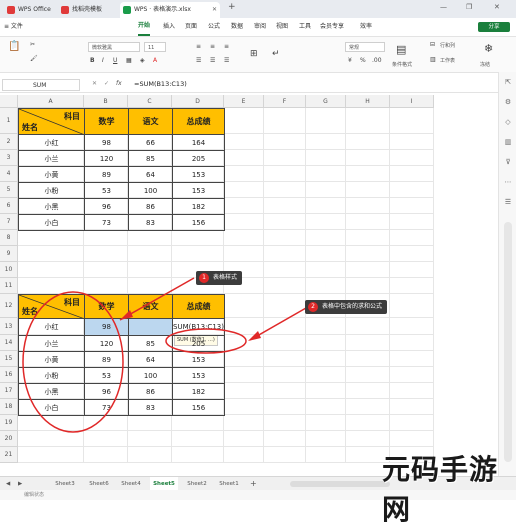 Image resolution: width=516 pixels, height=528 pixels. What do you see at coordinates (73, 362) in the screenshot?
I see `annotation-ellipse-names` at bounding box center [73, 362].